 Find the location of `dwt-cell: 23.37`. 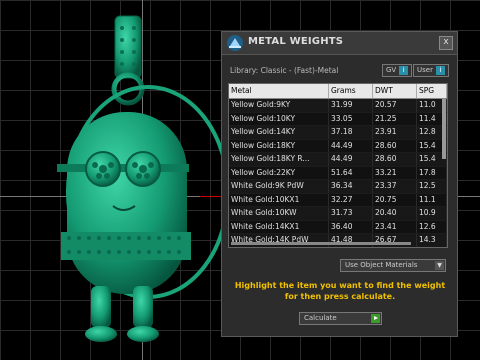

dwt-cell: 23.37 is located at coordinates (395, 186).